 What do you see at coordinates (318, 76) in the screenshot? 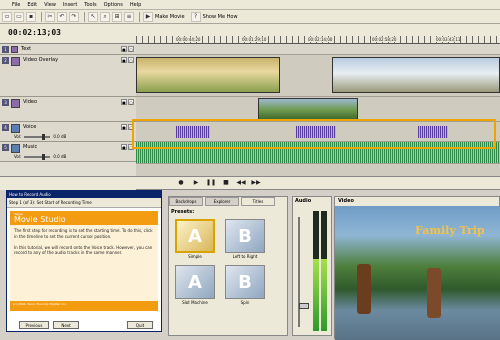
I see `video-overlay-lane` at bounding box center [318, 76].